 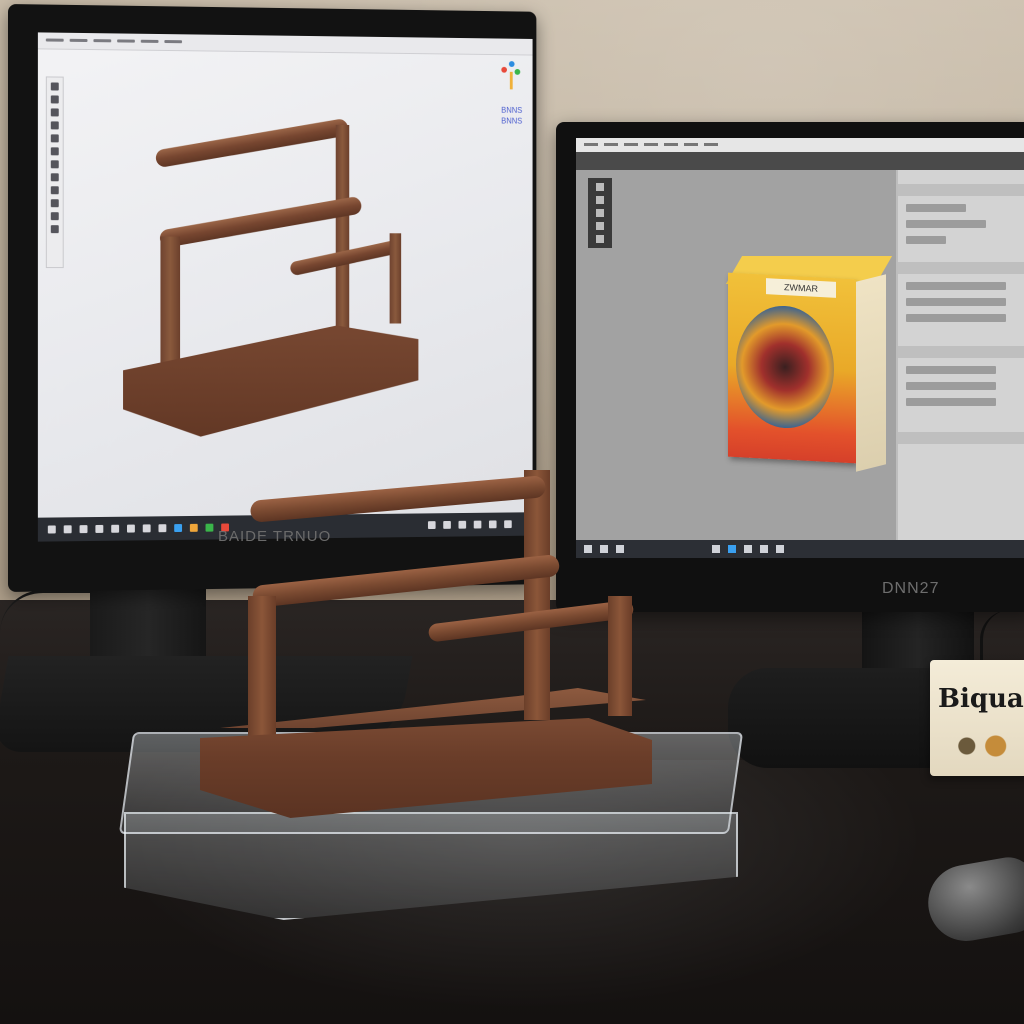 What do you see at coordinates (800, 161) in the screenshot?
I see `editor-options-bar` at bounding box center [800, 161].